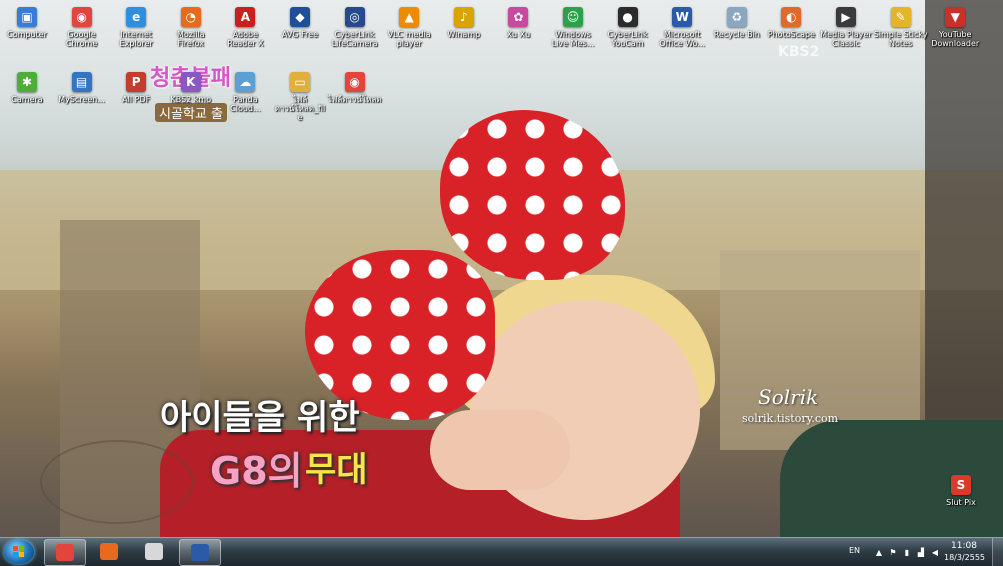  What do you see at coordinates (464, 23) in the screenshot?
I see `desktop-icon: ♪ Winamp` at bounding box center [464, 23].